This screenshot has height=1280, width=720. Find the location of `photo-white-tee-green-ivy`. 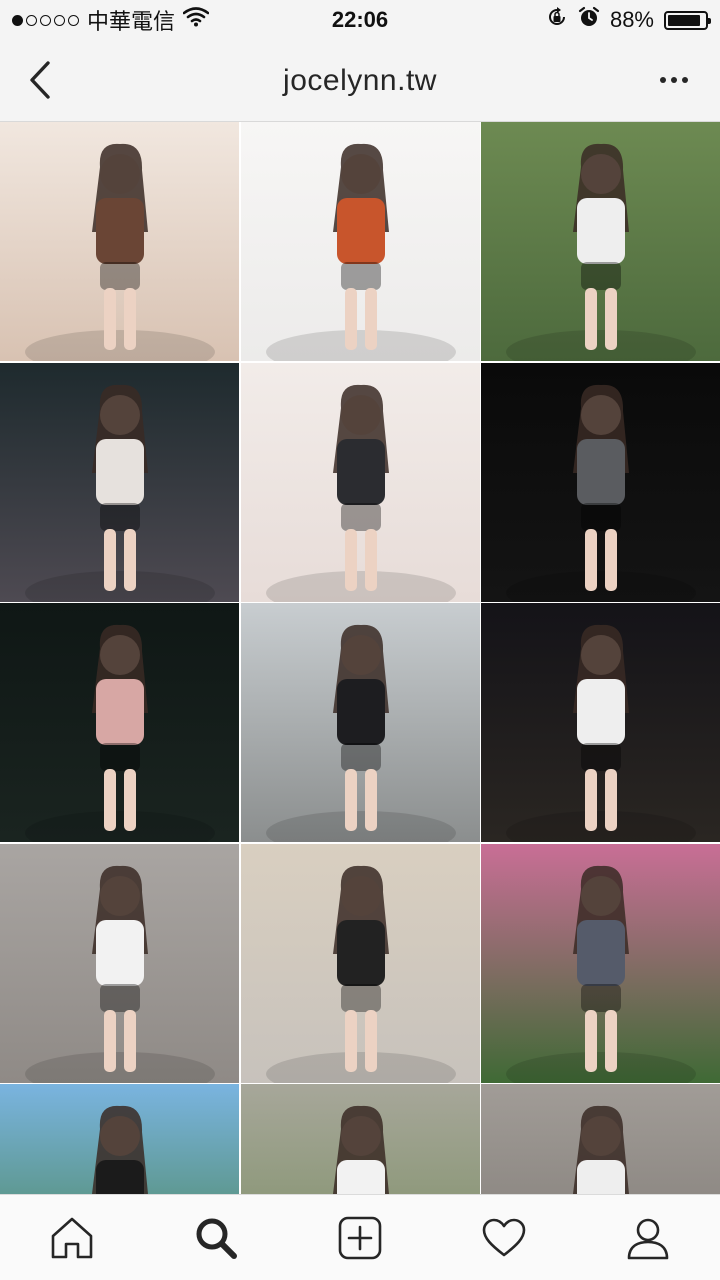

photo-white-tee-green-ivy is located at coordinates (600, 241).